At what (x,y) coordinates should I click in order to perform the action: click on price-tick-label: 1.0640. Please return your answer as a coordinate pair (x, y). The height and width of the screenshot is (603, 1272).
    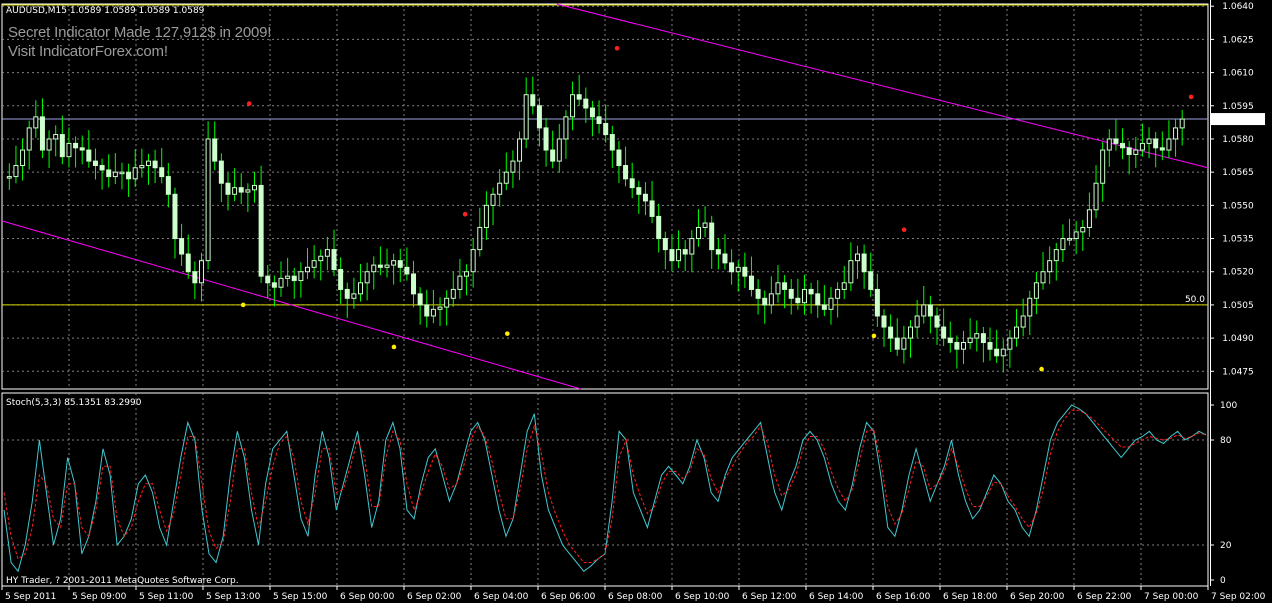
    Looking at the image, I should click on (1238, 7).